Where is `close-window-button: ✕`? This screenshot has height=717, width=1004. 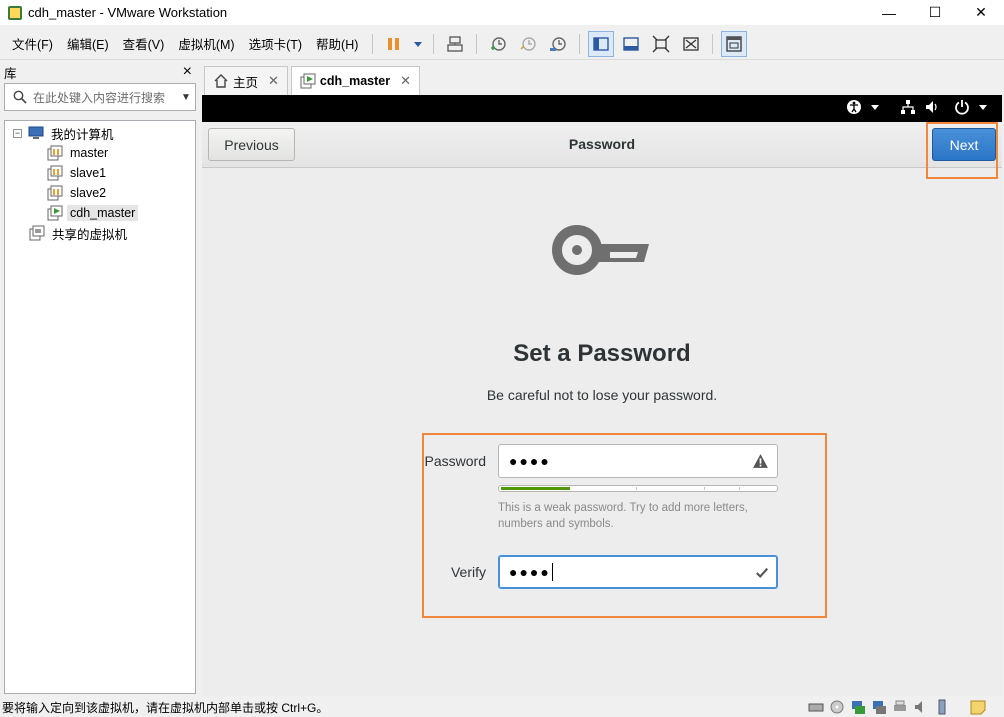 close-window-button: ✕ is located at coordinates (981, 12).